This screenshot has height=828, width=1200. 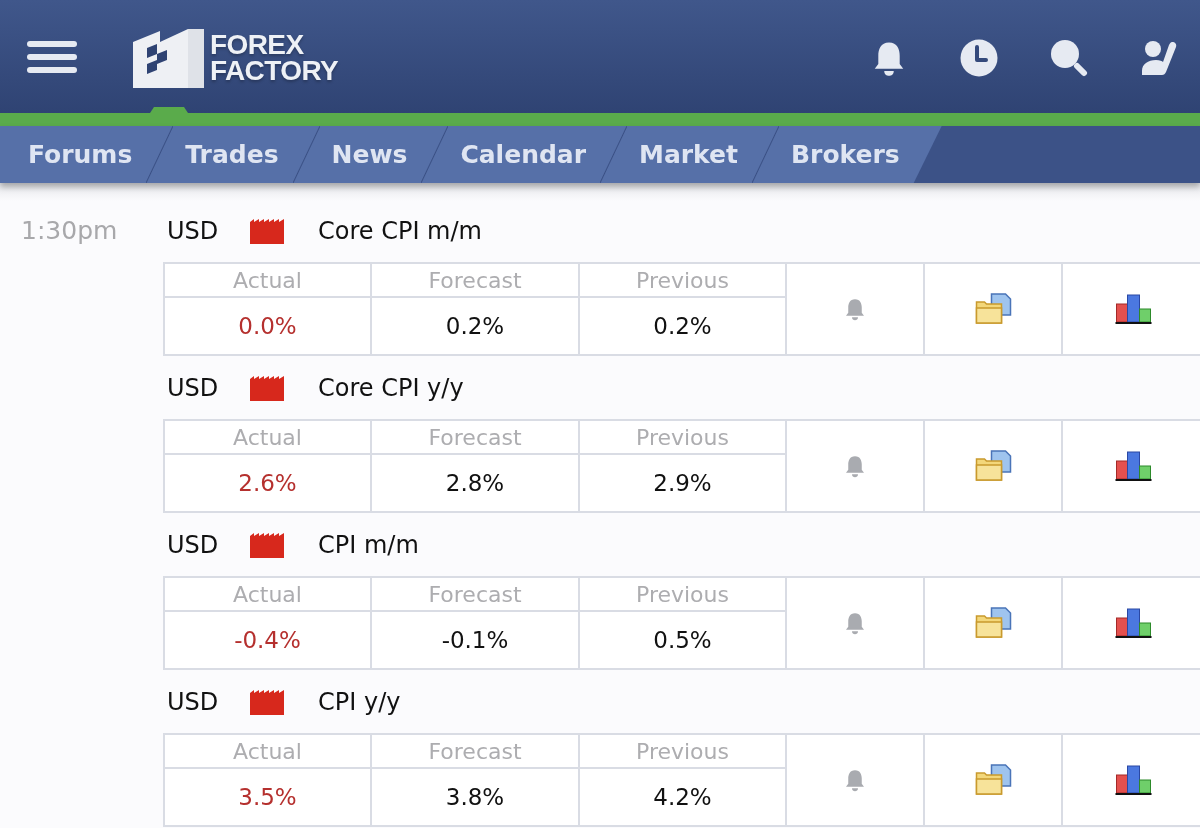 What do you see at coordinates (73, 154) in the screenshot?
I see `nav-tab: Forums` at bounding box center [73, 154].